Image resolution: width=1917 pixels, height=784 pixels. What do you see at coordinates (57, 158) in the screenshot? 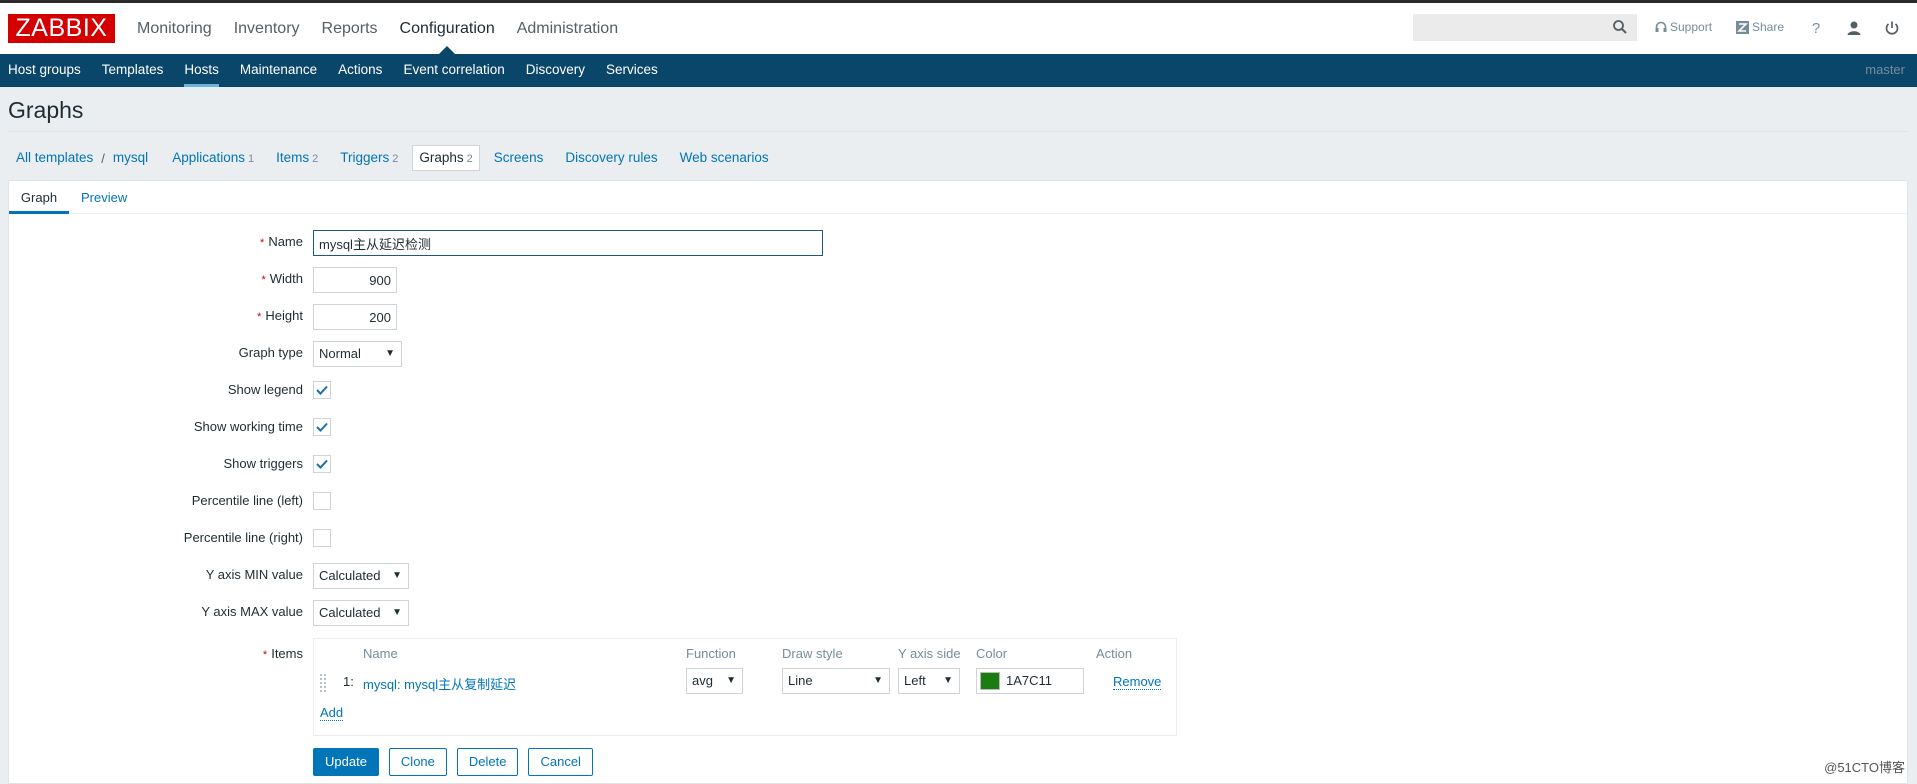
I see `breadcrumb-all-templates: All templates` at bounding box center [57, 158].